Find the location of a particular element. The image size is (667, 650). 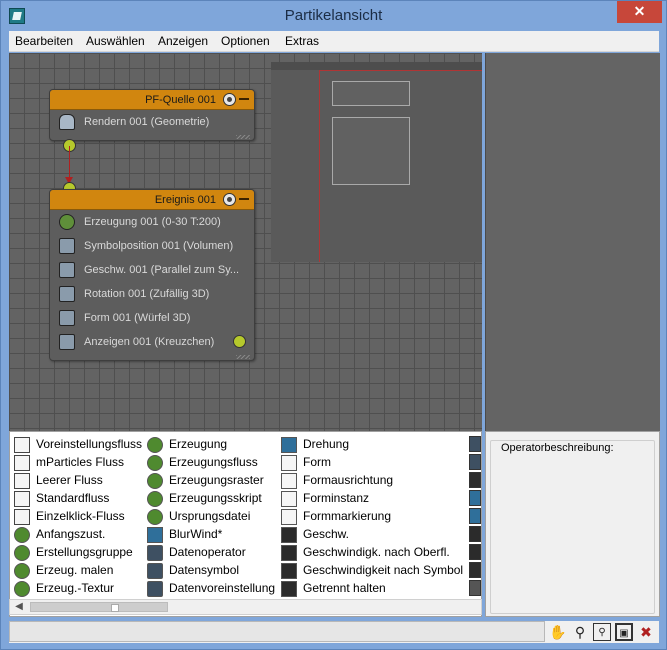

event-operator-row: Anzeigen 001 (Kreuzchen) is located at coordinates (152, 342).